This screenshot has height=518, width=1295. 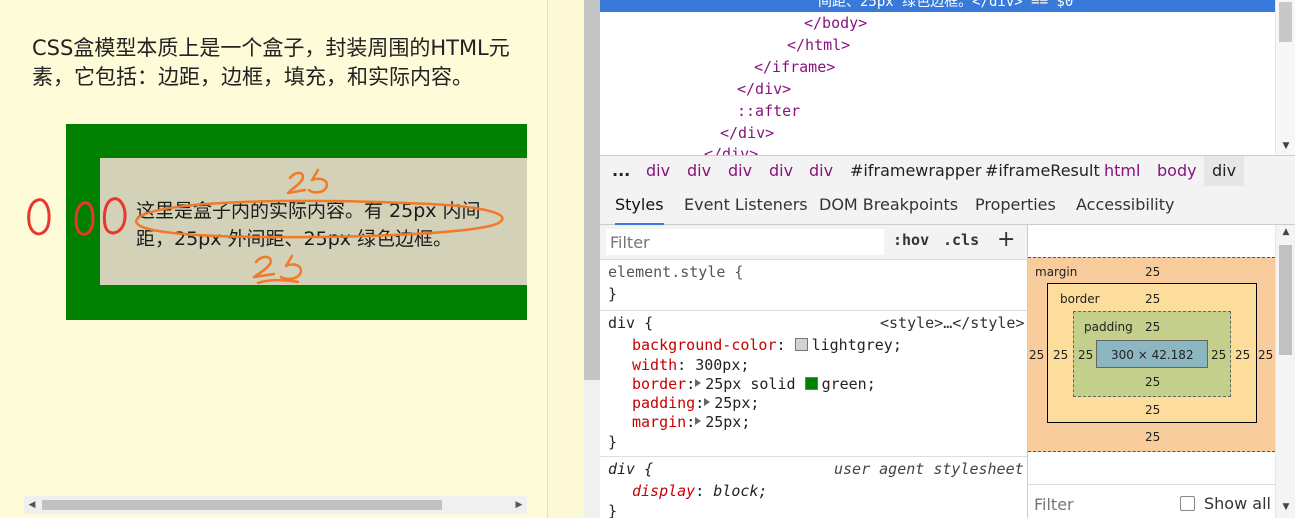 I want to click on show-all-label: Show all, so click(x=1237, y=503).